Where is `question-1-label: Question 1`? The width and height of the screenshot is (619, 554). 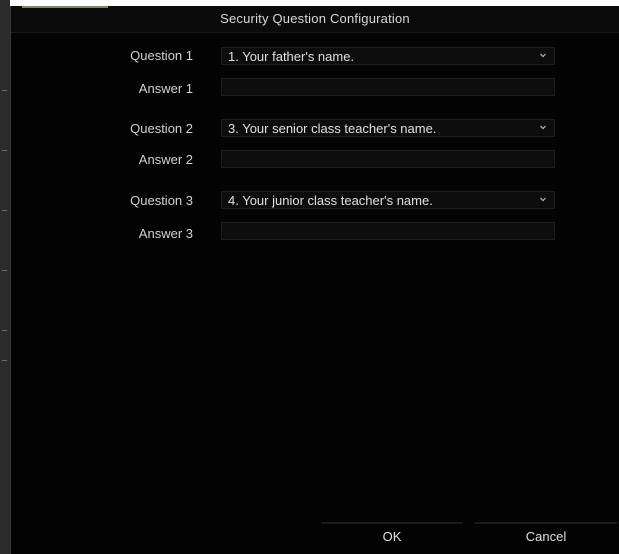 question-1-label: Question 1 is located at coordinates (161, 55).